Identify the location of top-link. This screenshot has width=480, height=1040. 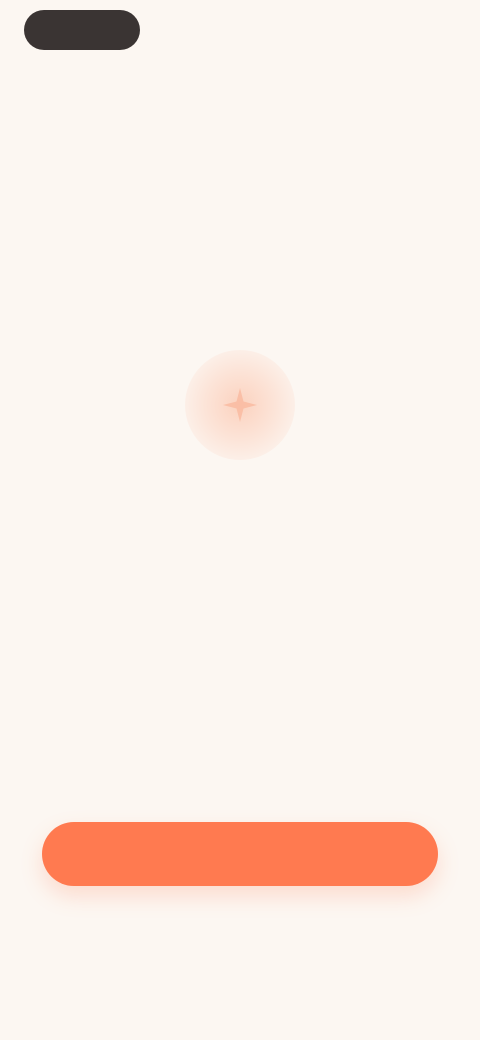
(398, 30).